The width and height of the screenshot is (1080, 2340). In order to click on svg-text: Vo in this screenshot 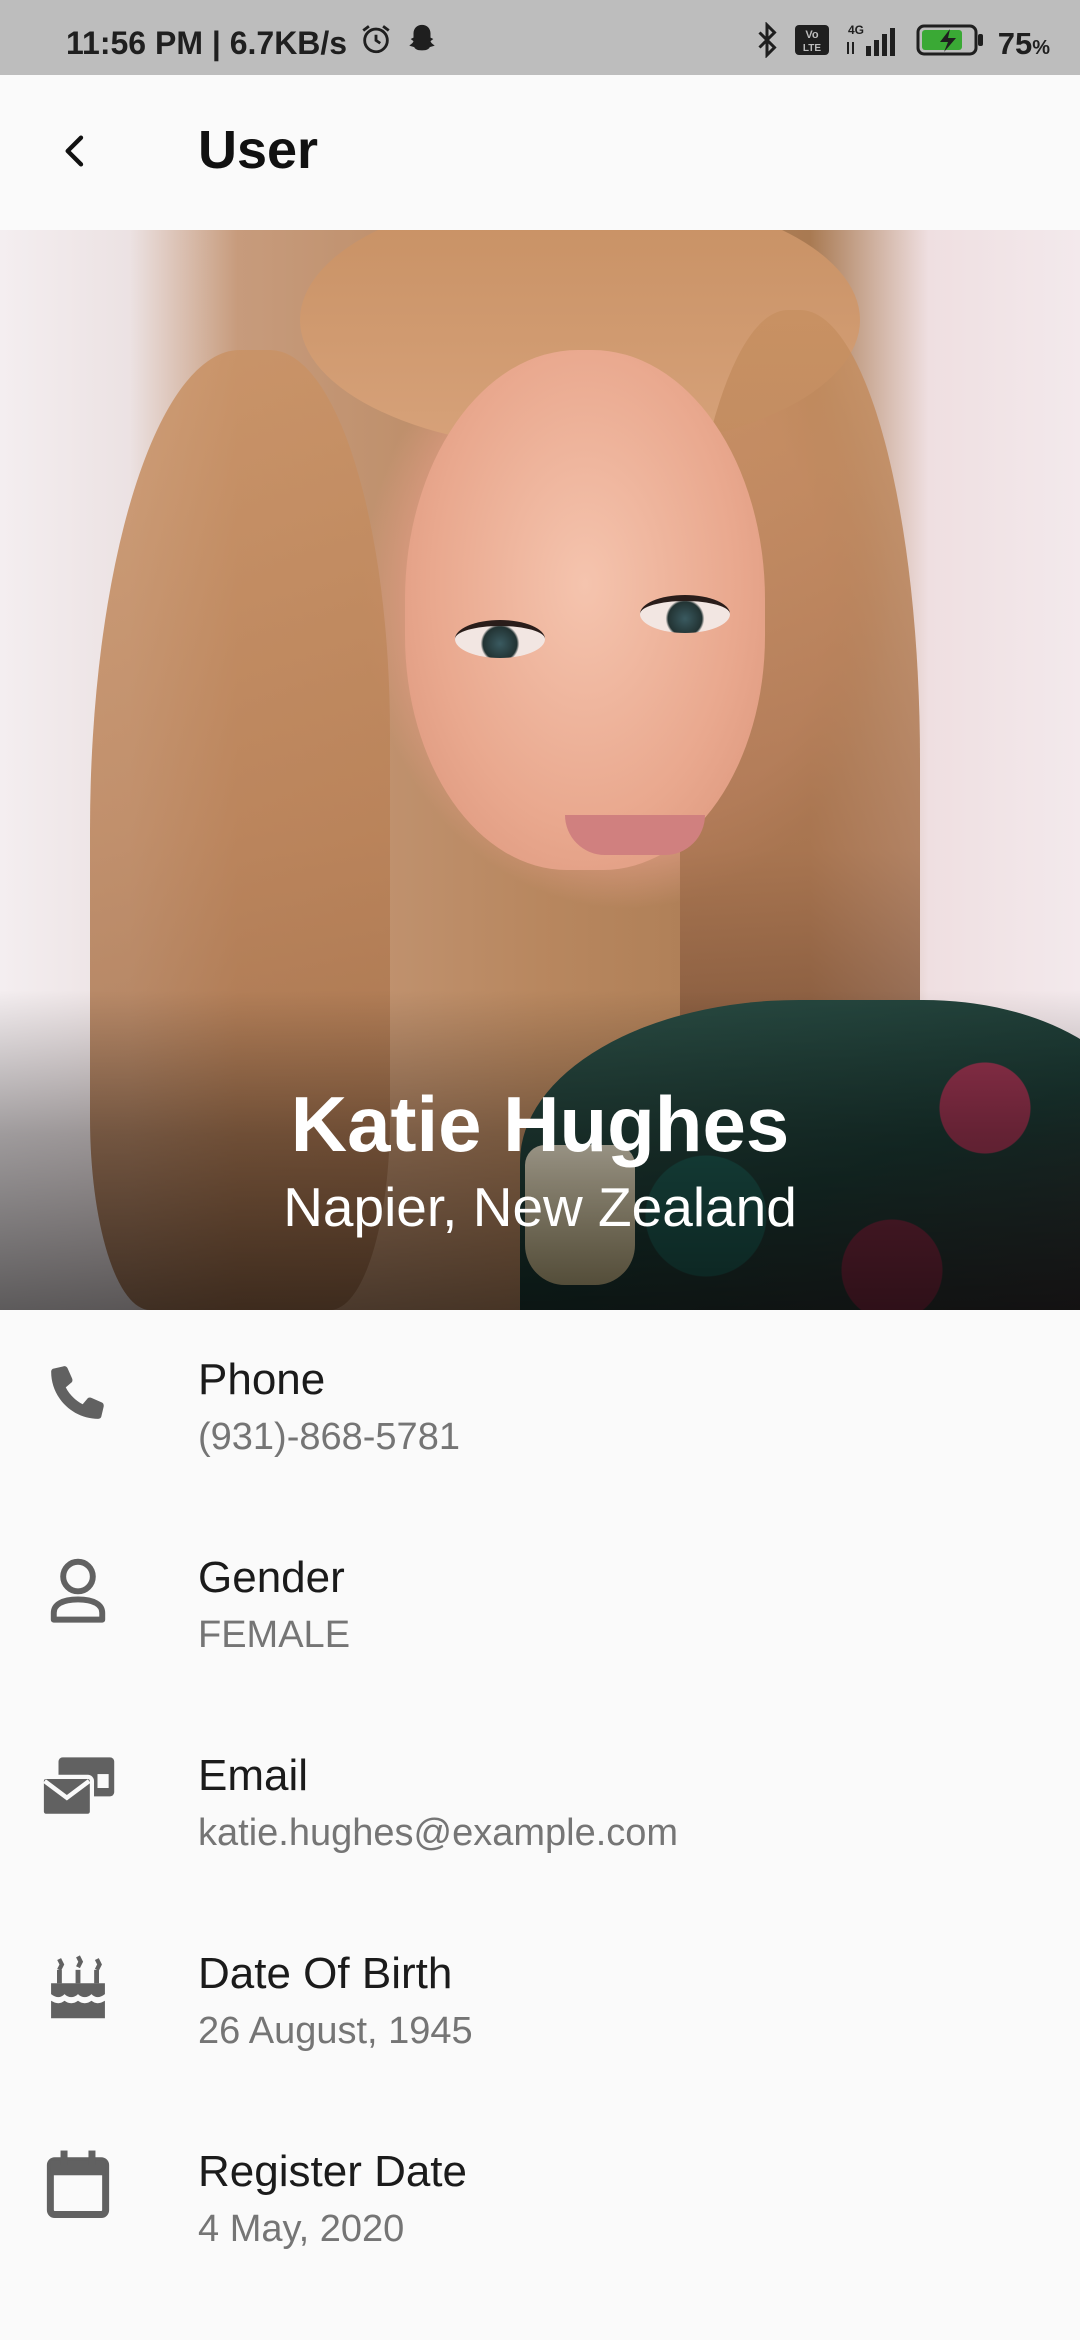, I will do `click(812, 35)`.